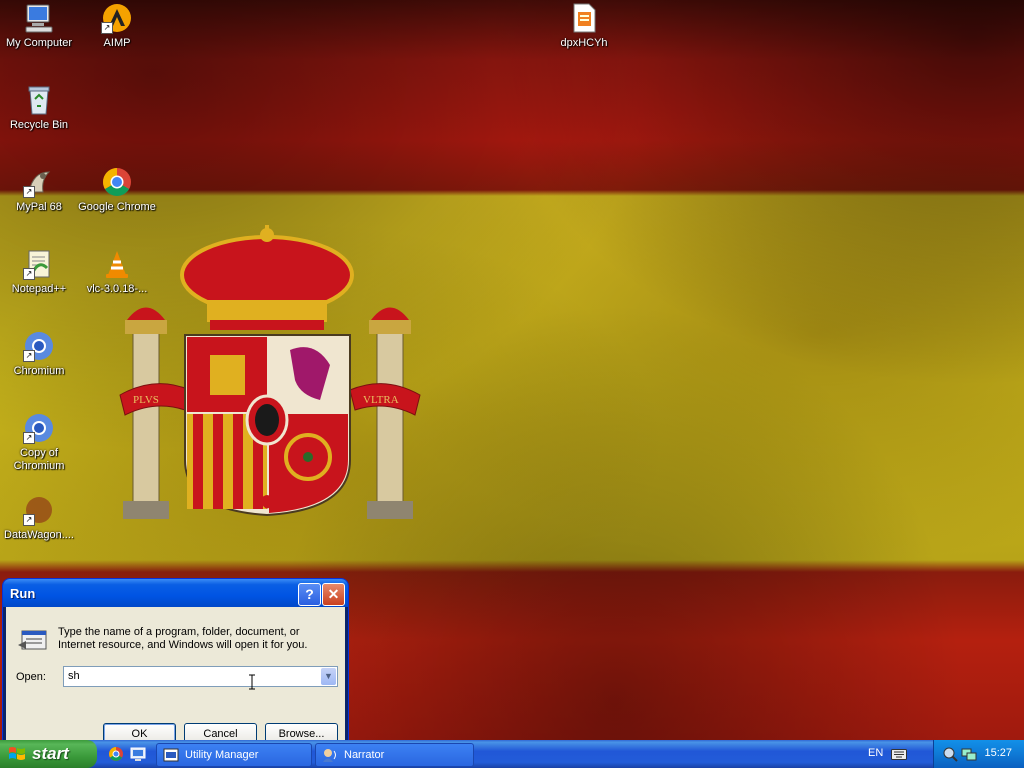 This screenshot has width=1024, height=768. I want to click on mypal-icon: ↗, so click(39, 182).